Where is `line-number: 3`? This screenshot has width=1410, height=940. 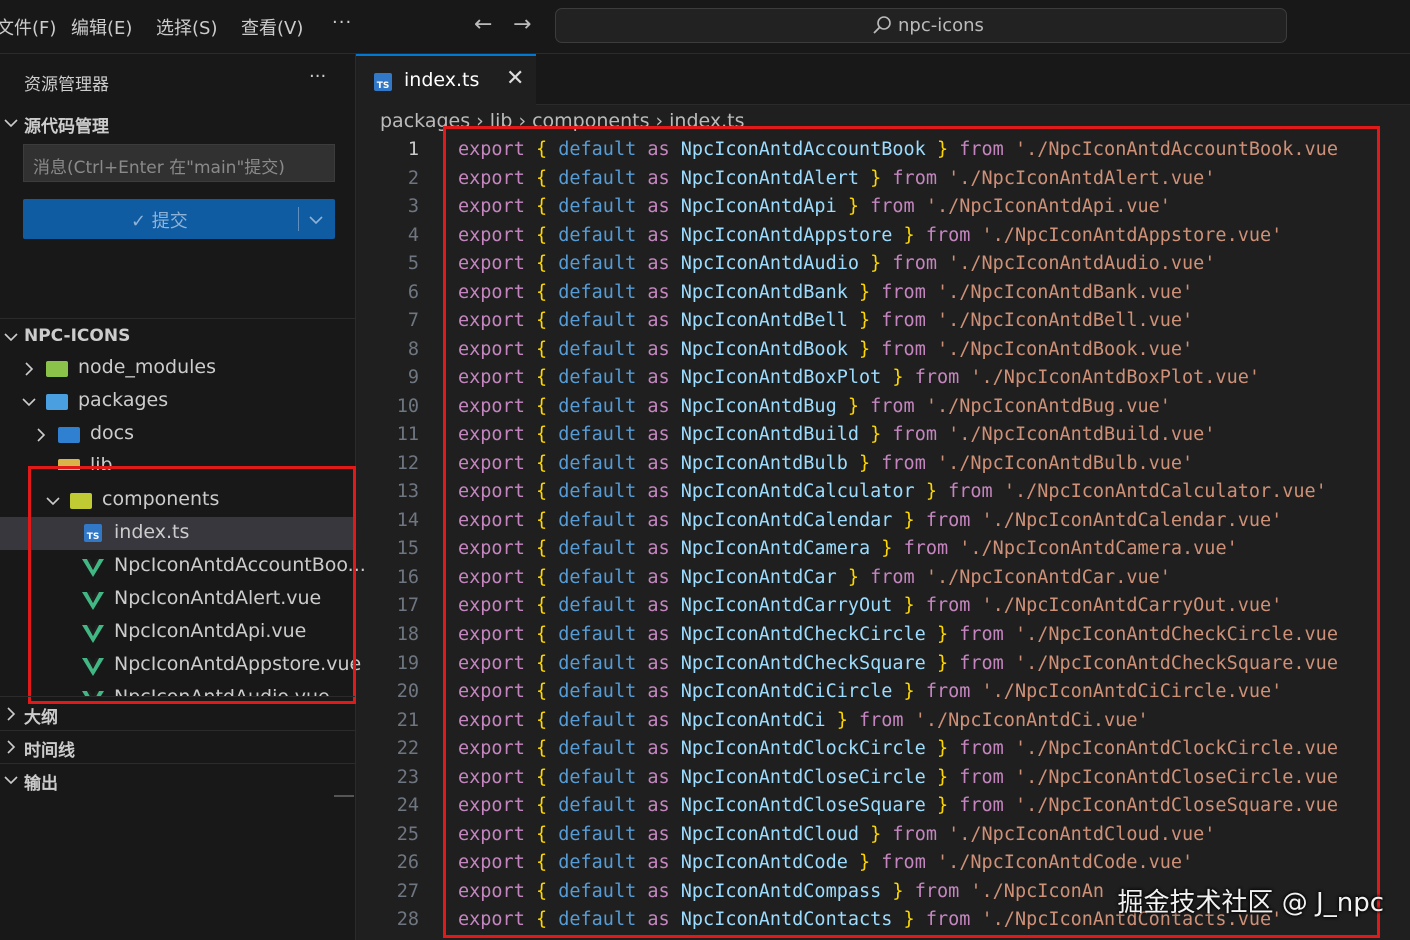 line-number: 3 is located at coordinates (413, 207).